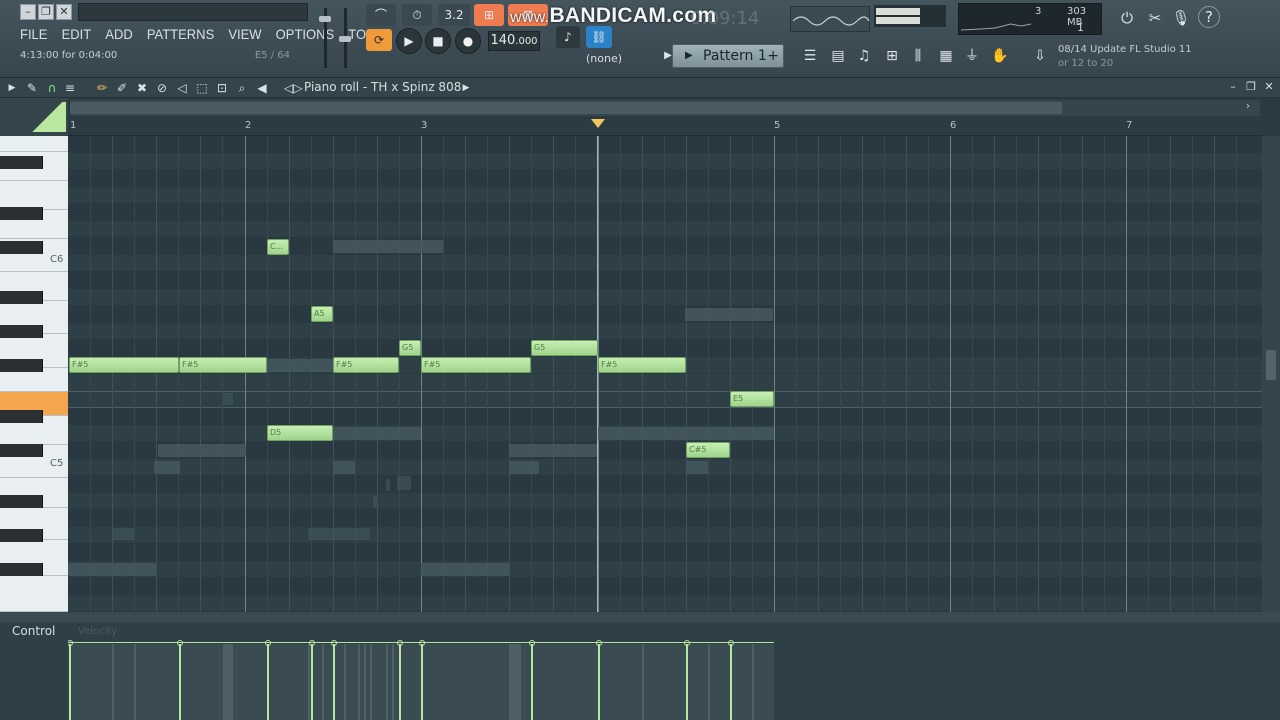 This screenshot has width=1280, height=720. I want to click on paint-tool-icon: ✐, so click(122, 88).